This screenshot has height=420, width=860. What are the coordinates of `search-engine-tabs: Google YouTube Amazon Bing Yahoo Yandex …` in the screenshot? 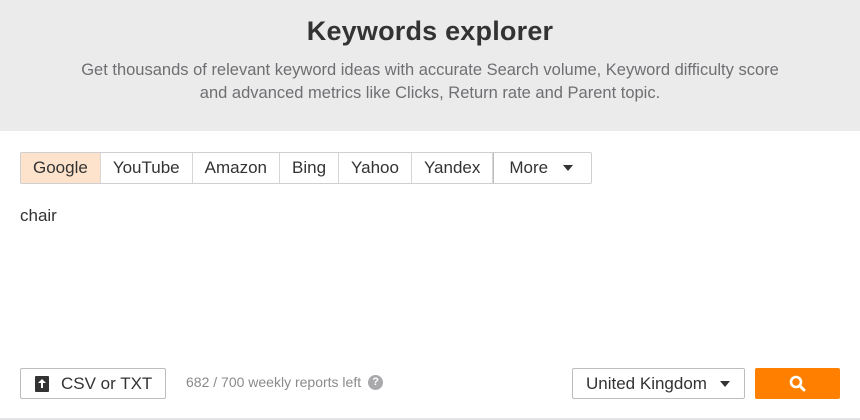 It's located at (306, 168).